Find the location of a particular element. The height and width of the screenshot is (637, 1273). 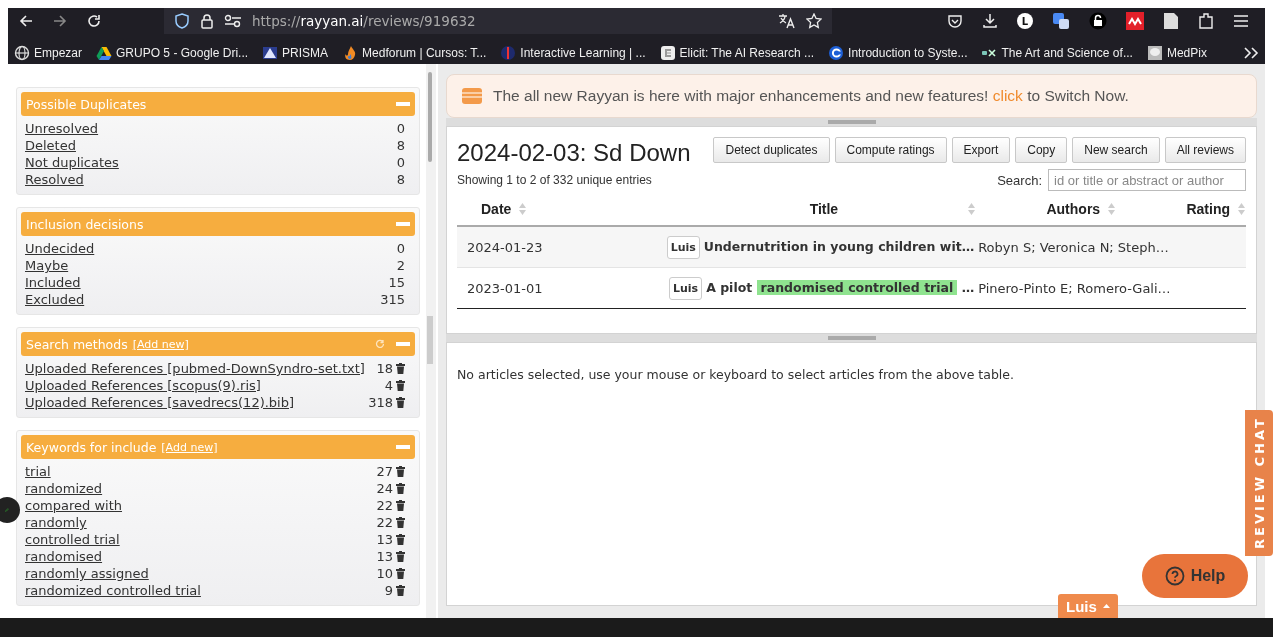

filter-link: Not duplicates is located at coordinates (72, 162).